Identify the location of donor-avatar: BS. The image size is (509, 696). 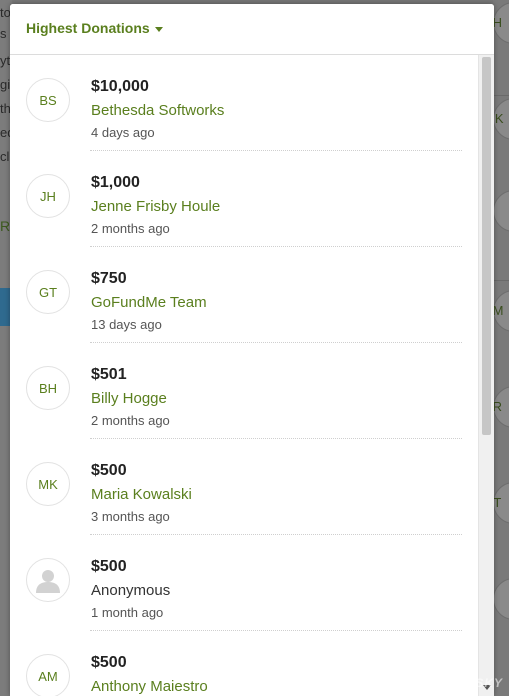
(48, 100).